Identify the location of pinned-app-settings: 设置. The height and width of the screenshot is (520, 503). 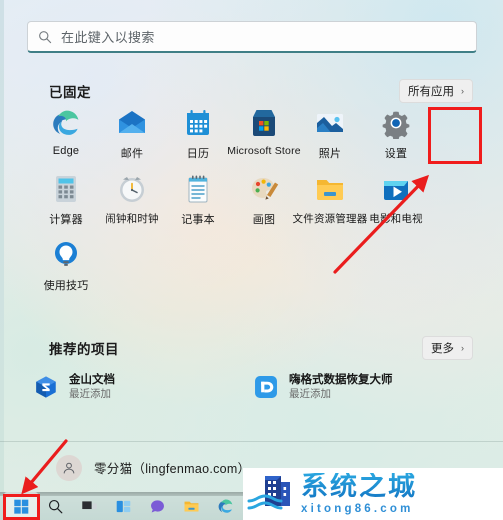
(396, 137).